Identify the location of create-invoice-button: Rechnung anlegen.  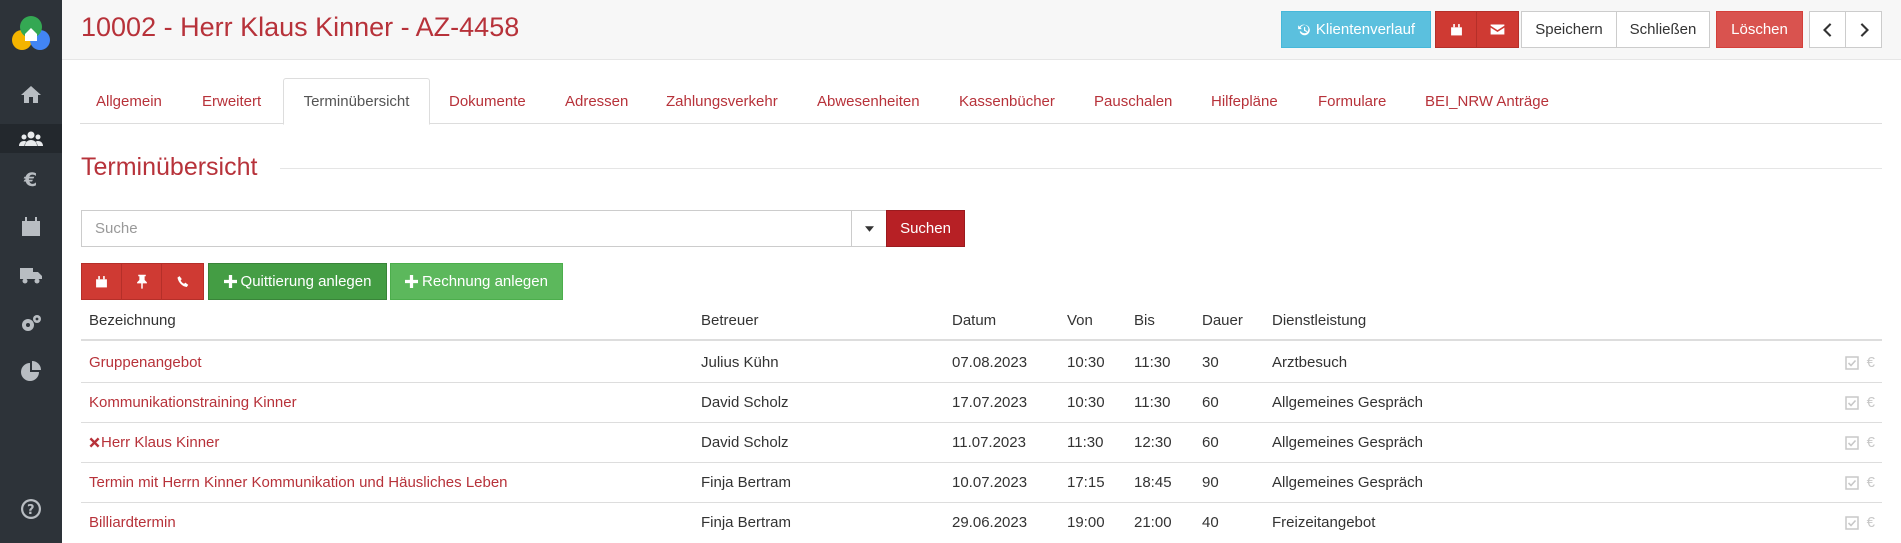
(476, 281).